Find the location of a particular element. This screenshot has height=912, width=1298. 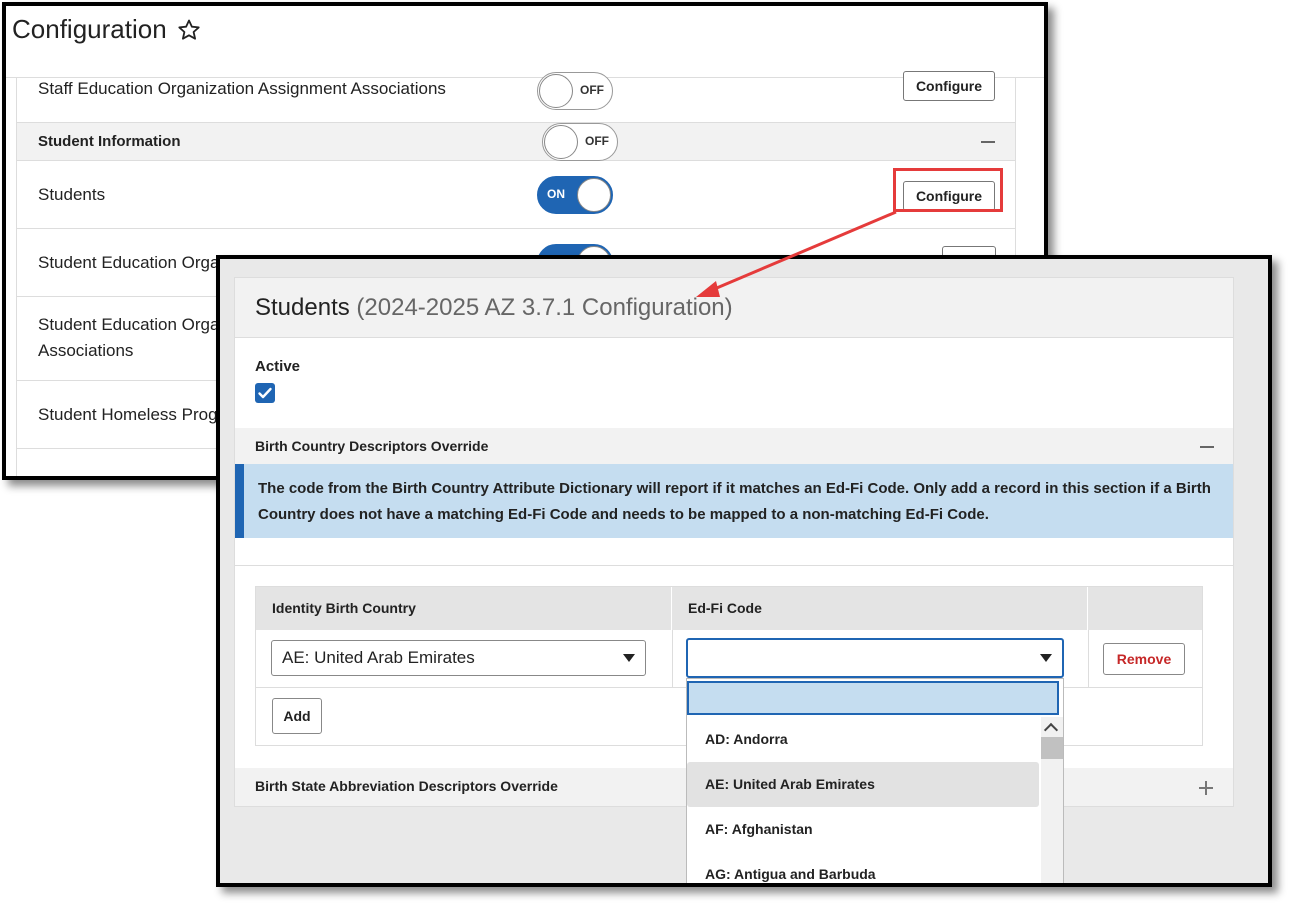

toggle-students: ON is located at coordinates (575, 195).